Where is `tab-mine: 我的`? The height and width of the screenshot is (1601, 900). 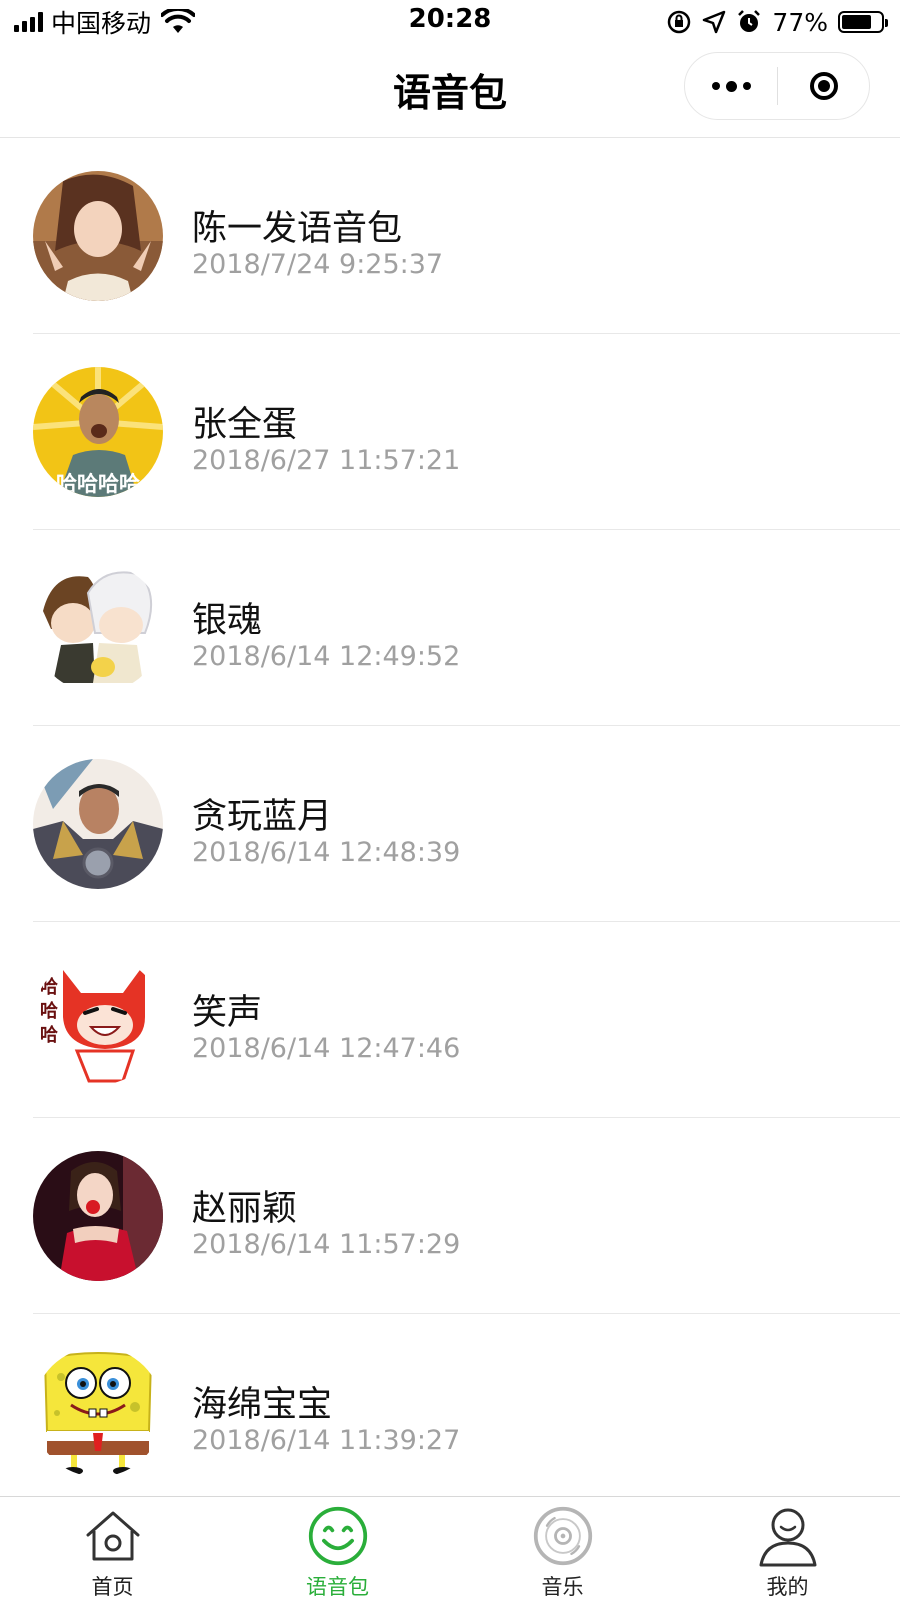 tab-mine: 我的 is located at coordinates (787, 1548).